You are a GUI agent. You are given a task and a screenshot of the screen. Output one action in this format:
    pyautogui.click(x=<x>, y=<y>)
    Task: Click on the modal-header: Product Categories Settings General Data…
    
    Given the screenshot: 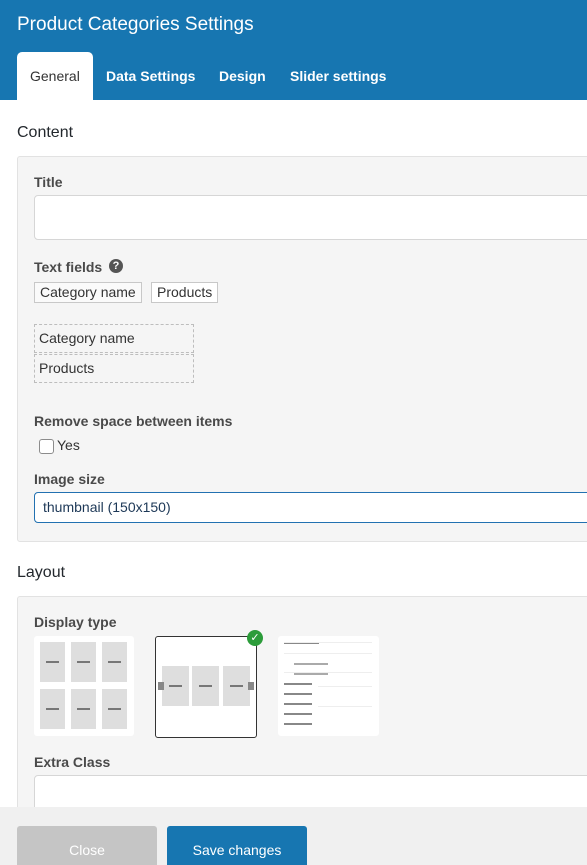 What is the action you would take?
    pyautogui.click(x=293, y=50)
    